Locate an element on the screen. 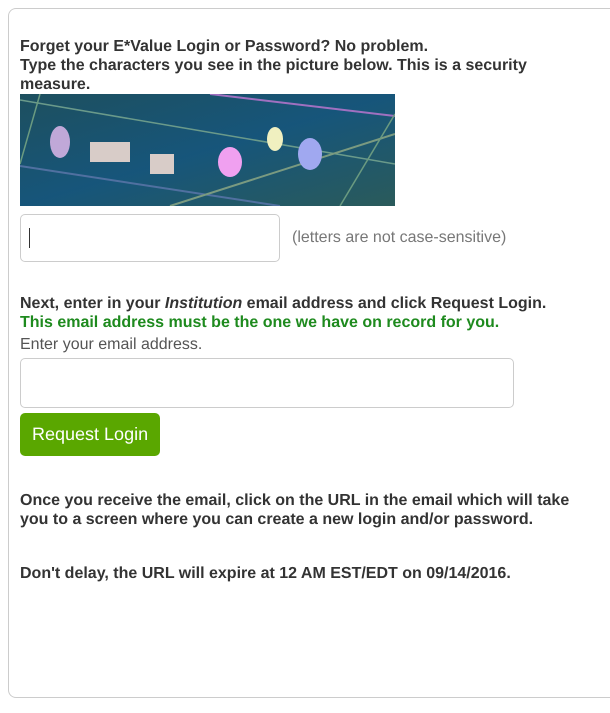  field-label: Enter your email address. is located at coordinates (112, 345).